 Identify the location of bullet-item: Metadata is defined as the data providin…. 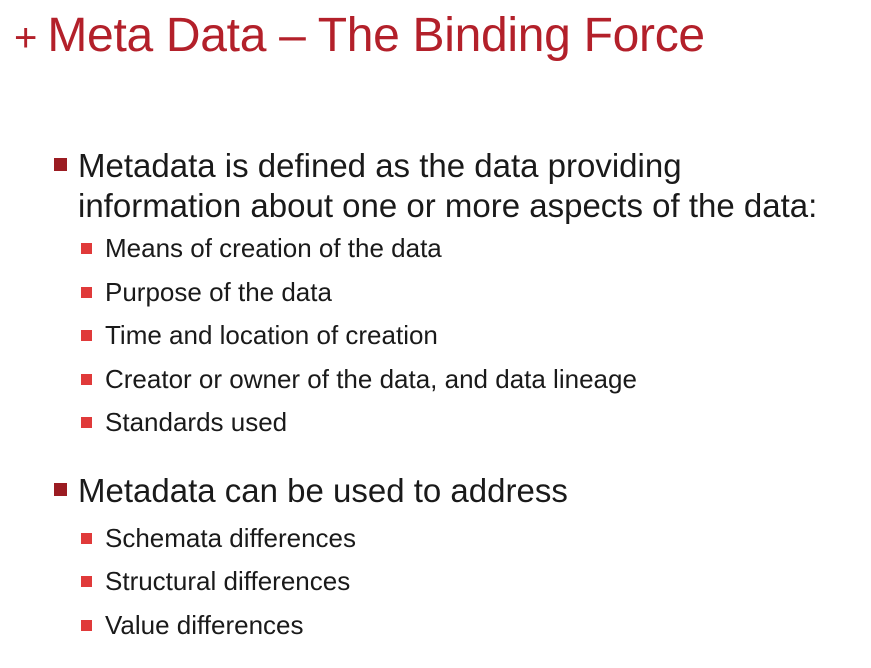
(435, 186).